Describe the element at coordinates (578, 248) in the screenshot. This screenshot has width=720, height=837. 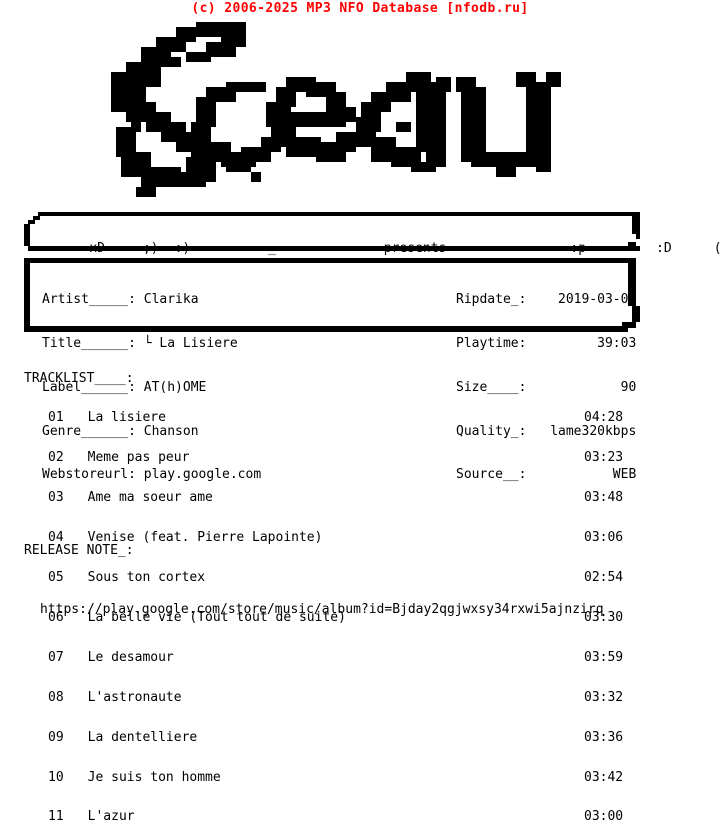
I see `banner-item-5: :p` at that location.